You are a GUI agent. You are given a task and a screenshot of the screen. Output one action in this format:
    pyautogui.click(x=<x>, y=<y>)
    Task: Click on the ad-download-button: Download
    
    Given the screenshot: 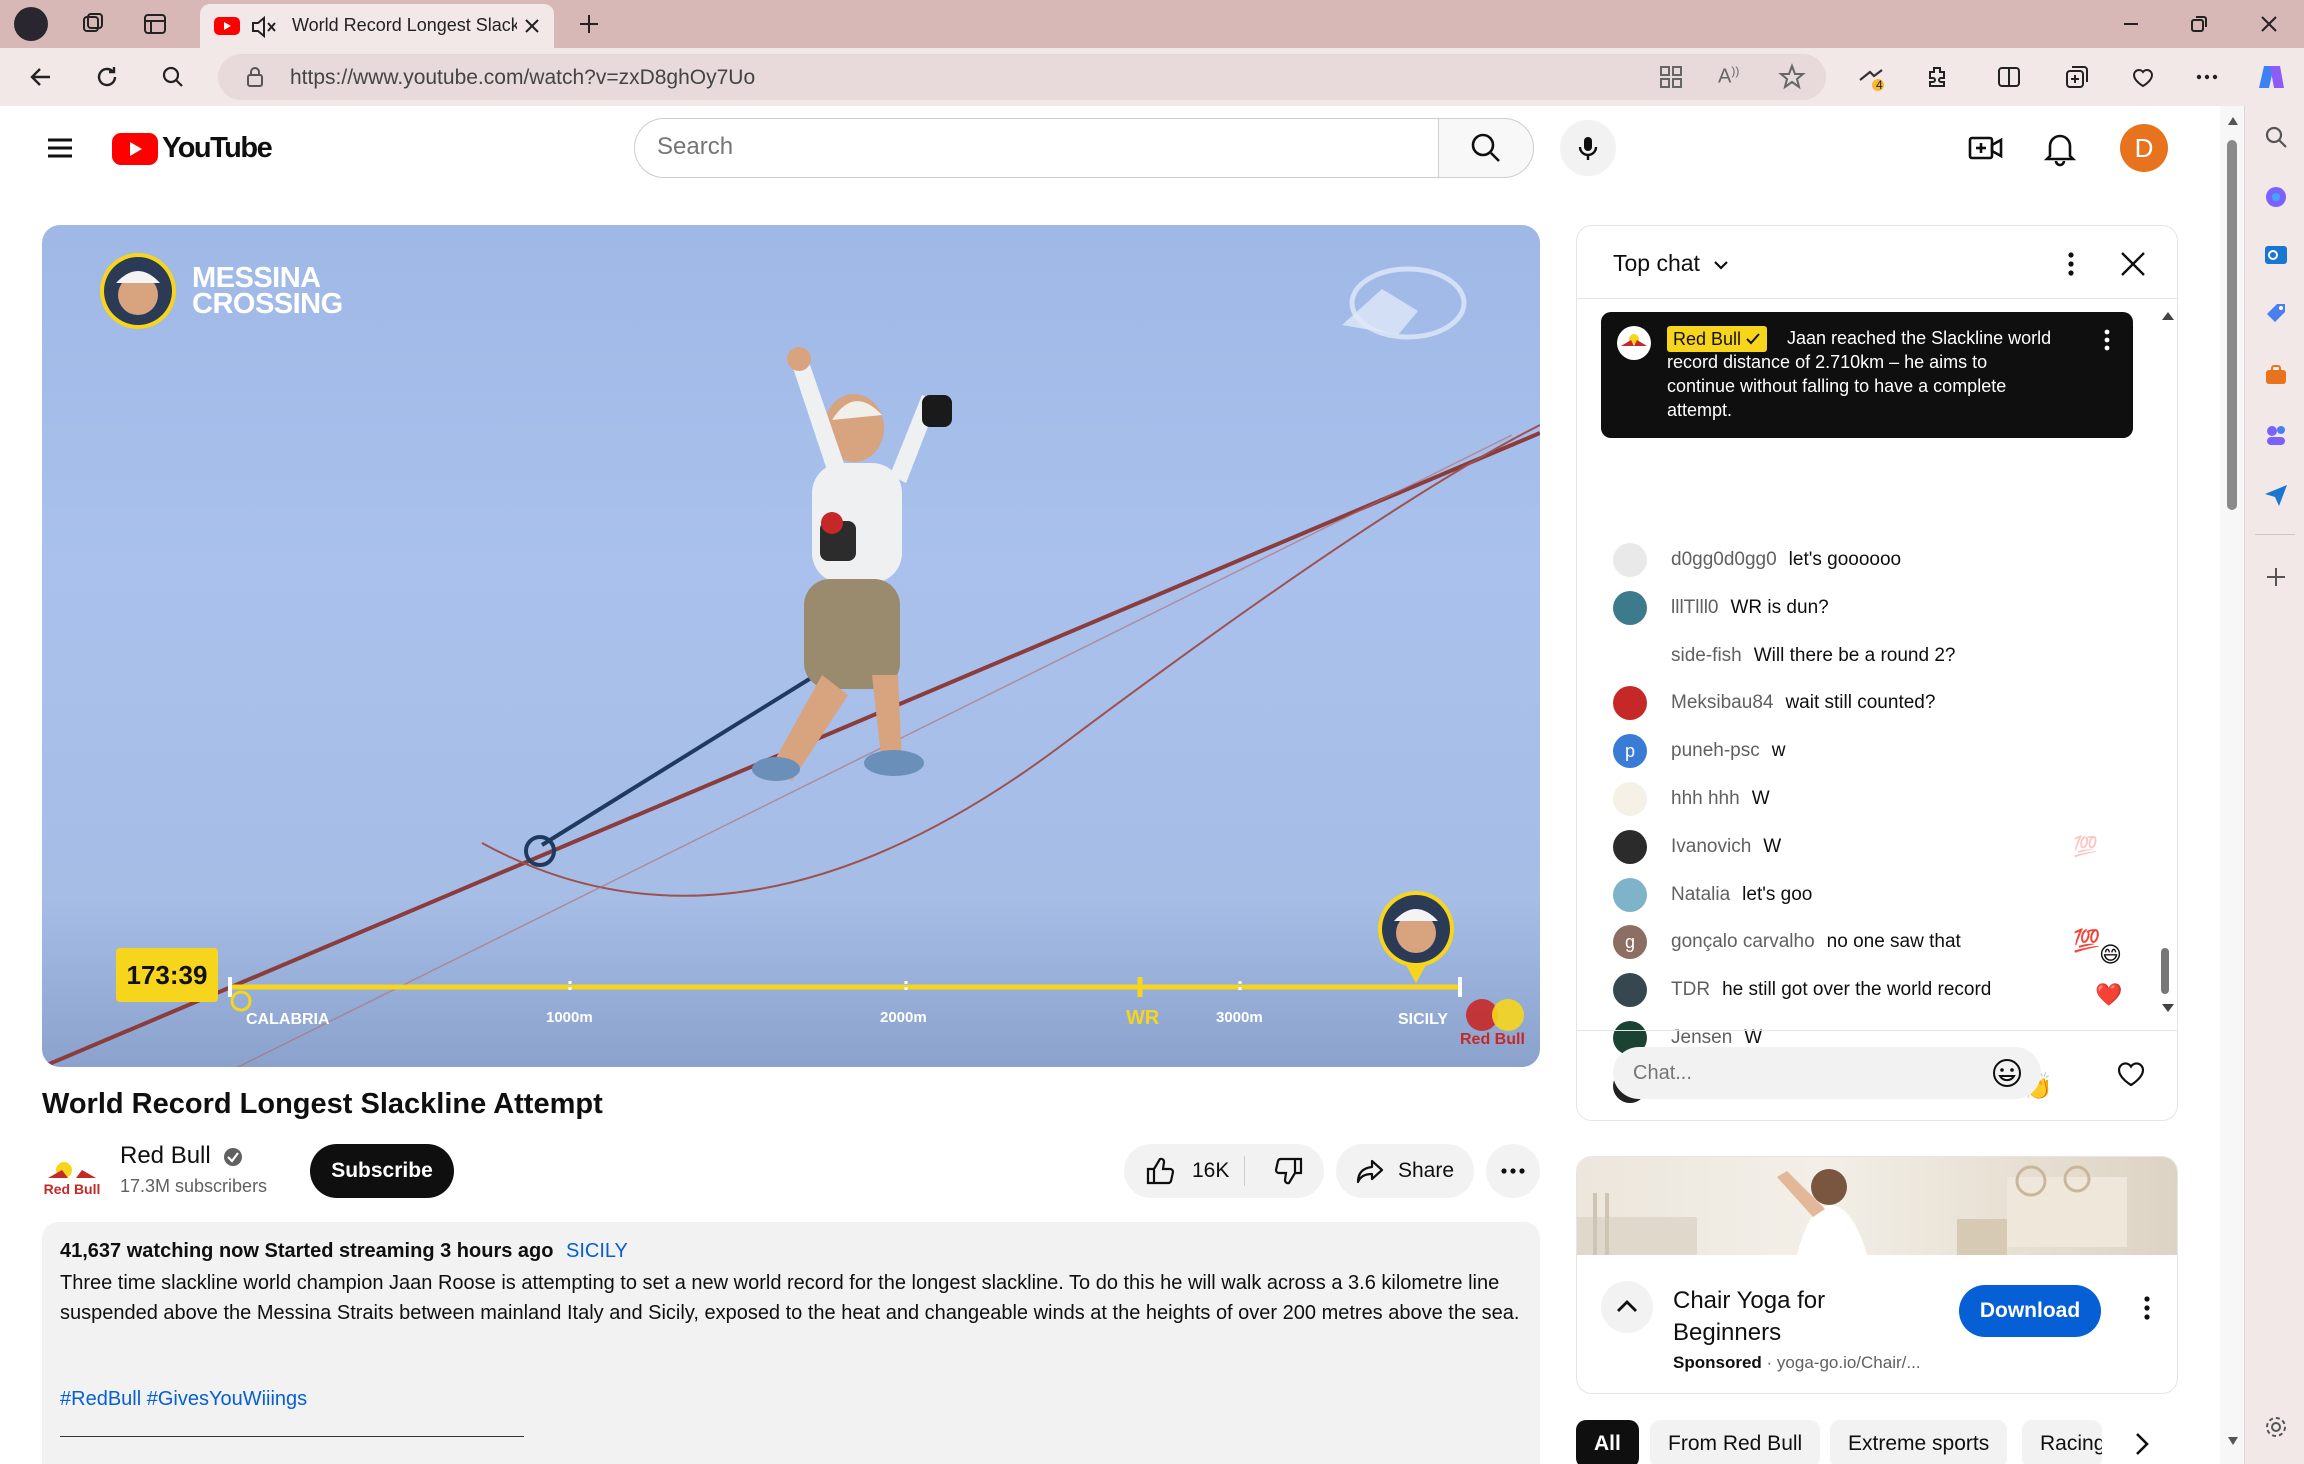 What is the action you would take?
    pyautogui.click(x=2030, y=1311)
    